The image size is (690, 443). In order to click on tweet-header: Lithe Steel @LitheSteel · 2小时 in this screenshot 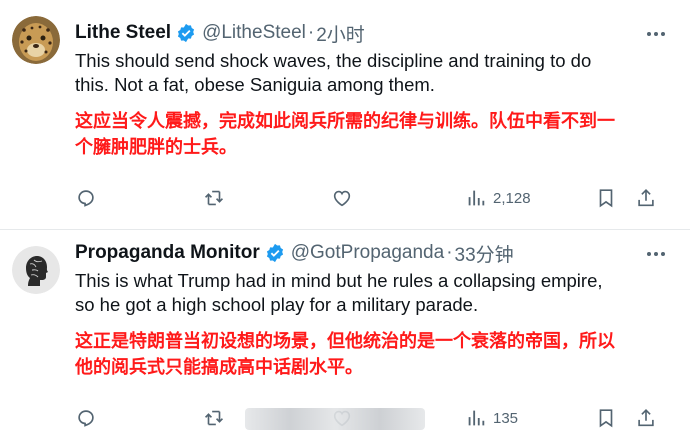, I will do `click(220, 33)`.